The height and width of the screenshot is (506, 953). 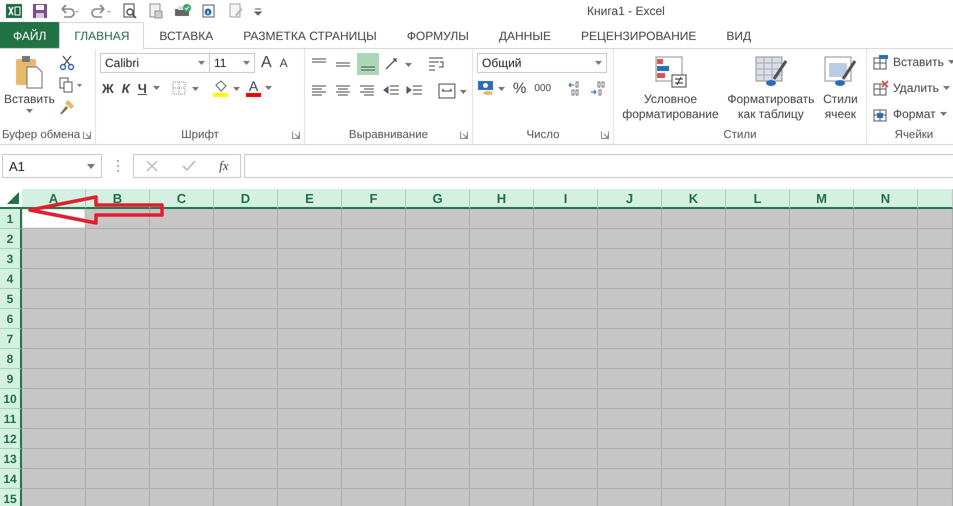 What do you see at coordinates (11, 299) in the screenshot?
I see `row-header: 5` at bounding box center [11, 299].